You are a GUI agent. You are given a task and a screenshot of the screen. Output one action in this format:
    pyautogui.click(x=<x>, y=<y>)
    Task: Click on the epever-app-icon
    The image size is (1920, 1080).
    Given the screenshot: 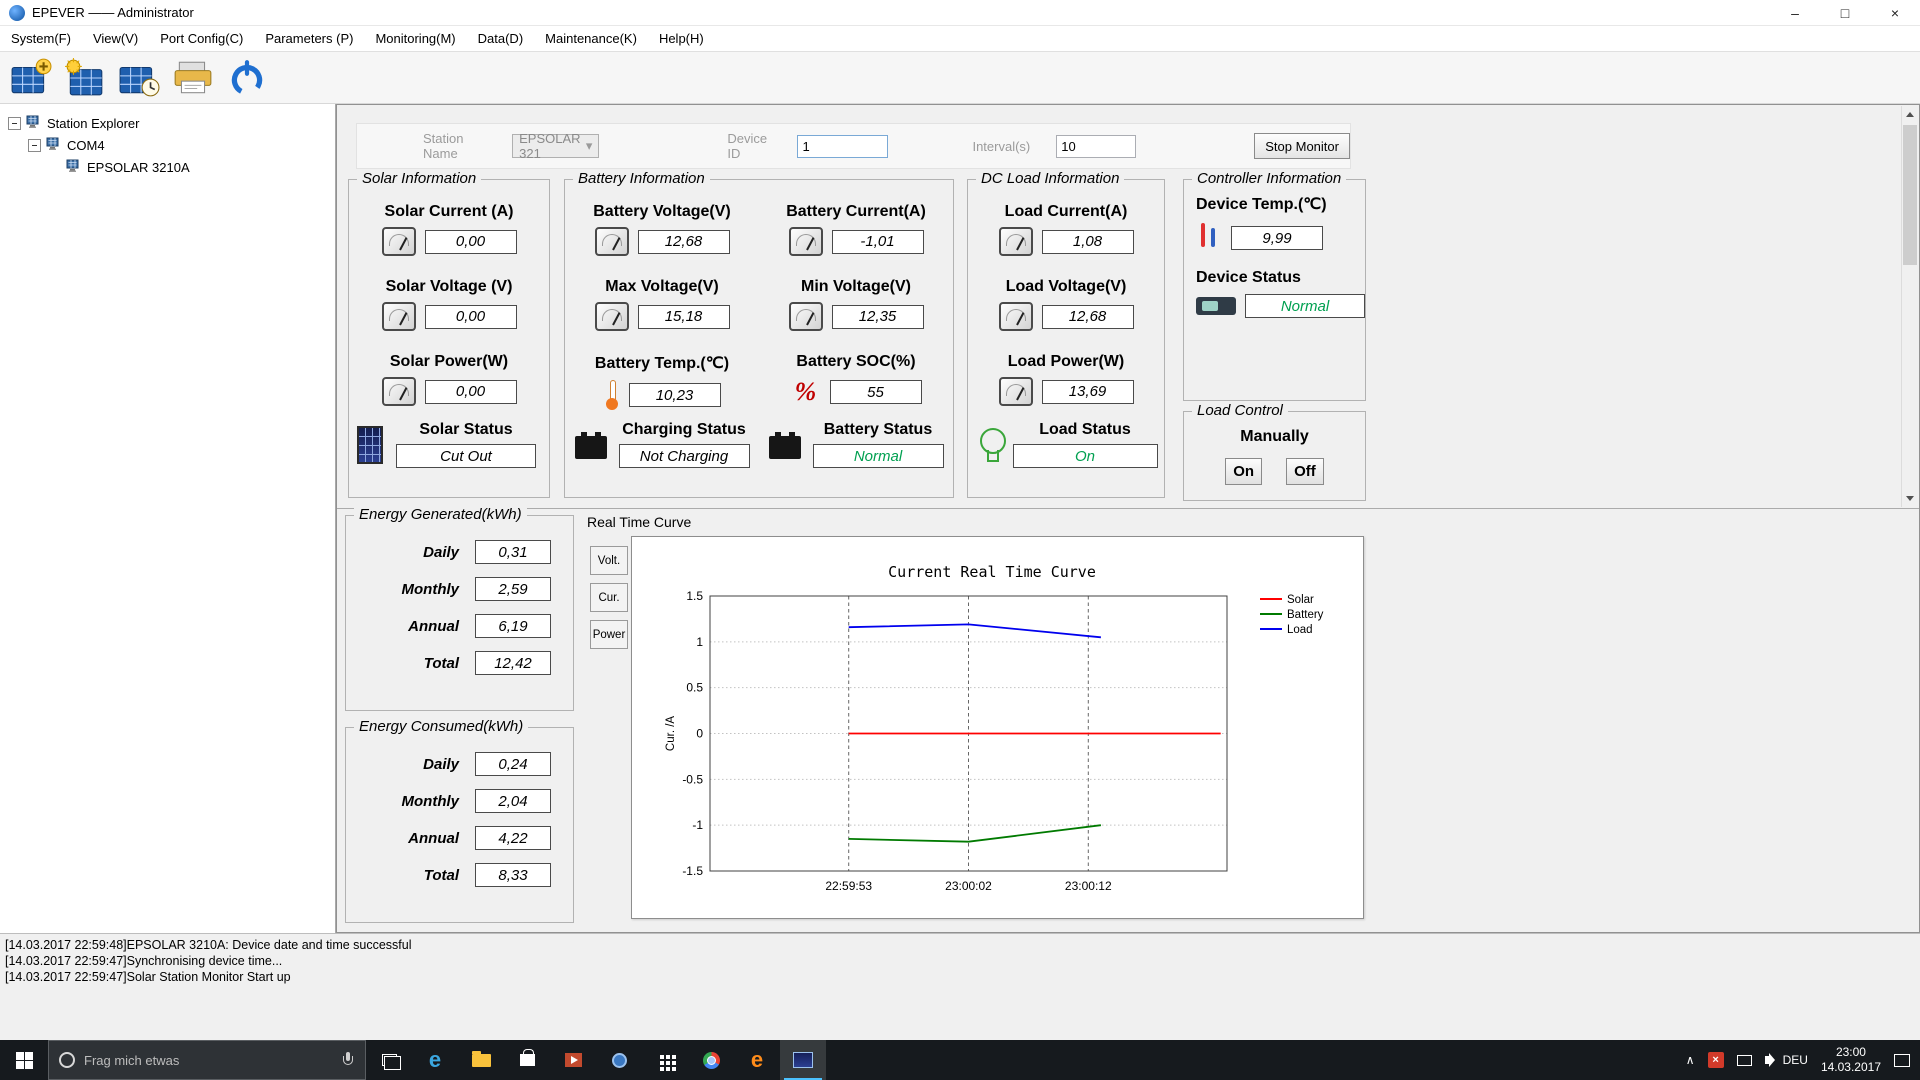 What is the action you would take?
    pyautogui.click(x=803, y=1060)
    